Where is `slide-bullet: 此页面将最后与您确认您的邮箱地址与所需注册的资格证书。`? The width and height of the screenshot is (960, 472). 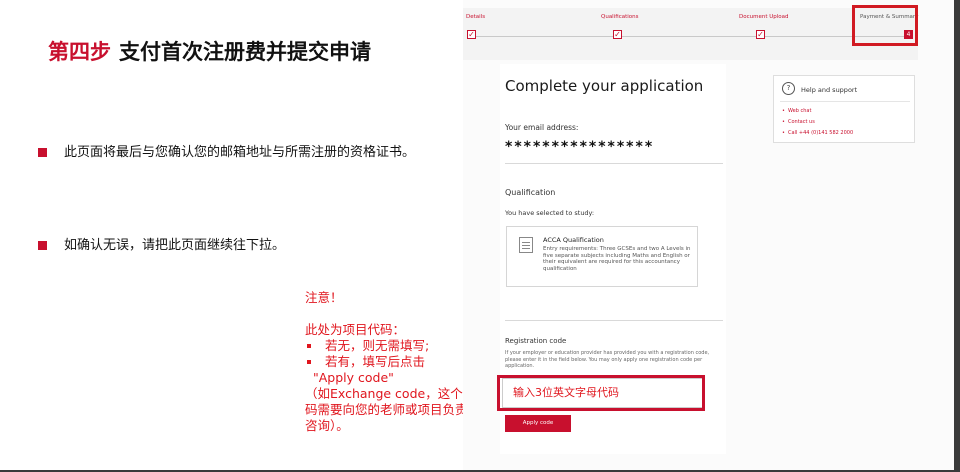 slide-bullet: 此页面将最后与您确认您的邮箱地址与所需注册的资格证书。 is located at coordinates (238, 152).